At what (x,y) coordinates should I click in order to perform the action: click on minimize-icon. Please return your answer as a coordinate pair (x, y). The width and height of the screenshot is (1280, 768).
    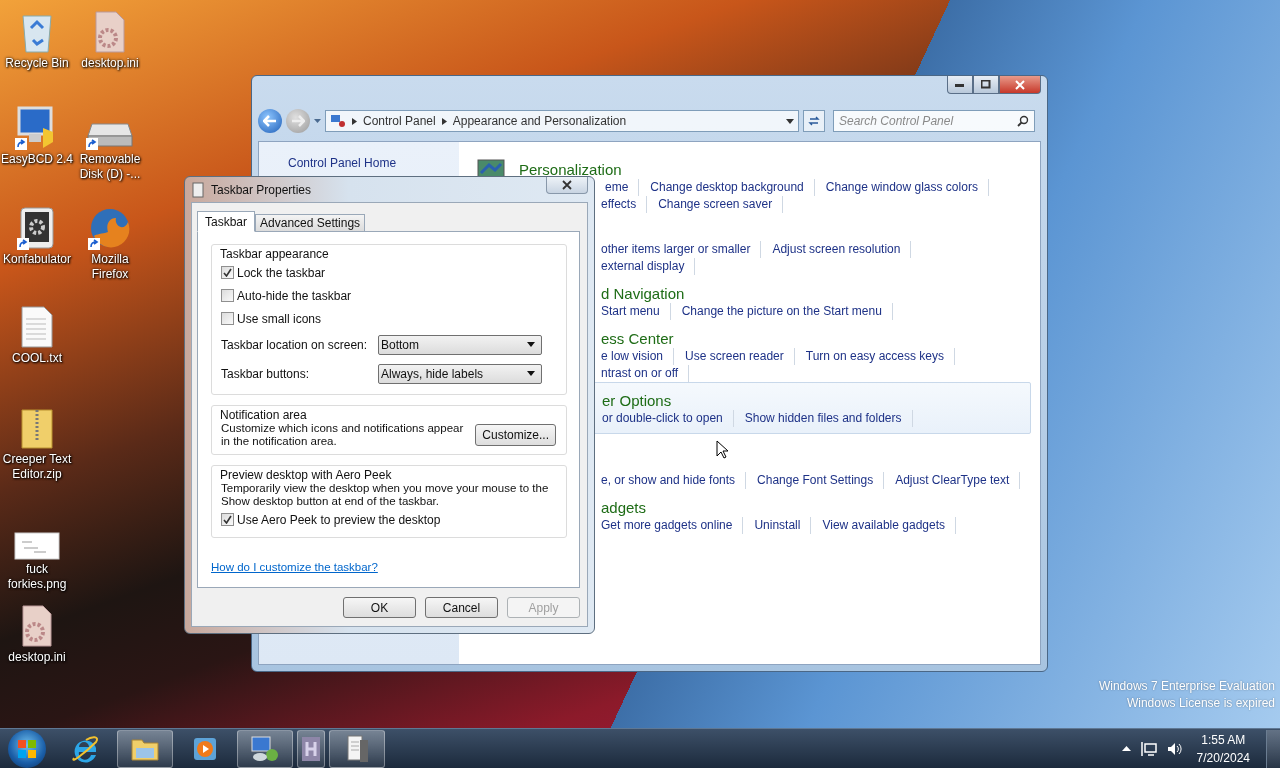
    Looking at the image, I should click on (960, 84).